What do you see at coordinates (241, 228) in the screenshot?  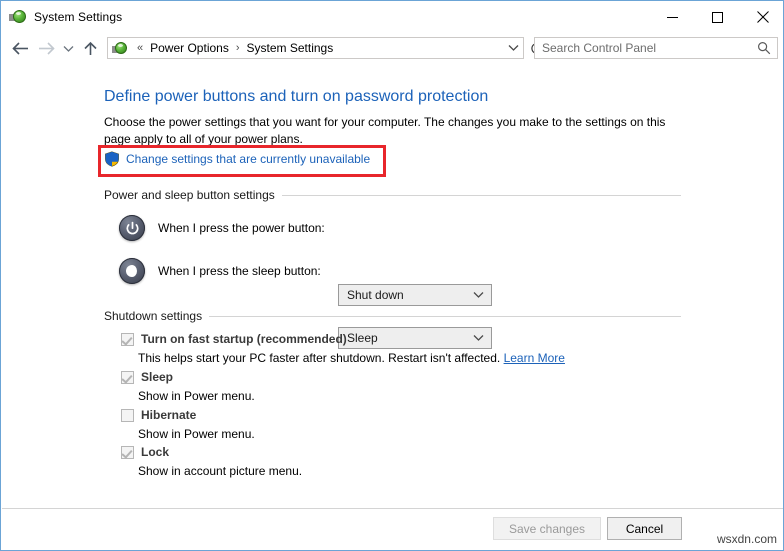 I see `power-button-label: When I press the power button:` at bounding box center [241, 228].